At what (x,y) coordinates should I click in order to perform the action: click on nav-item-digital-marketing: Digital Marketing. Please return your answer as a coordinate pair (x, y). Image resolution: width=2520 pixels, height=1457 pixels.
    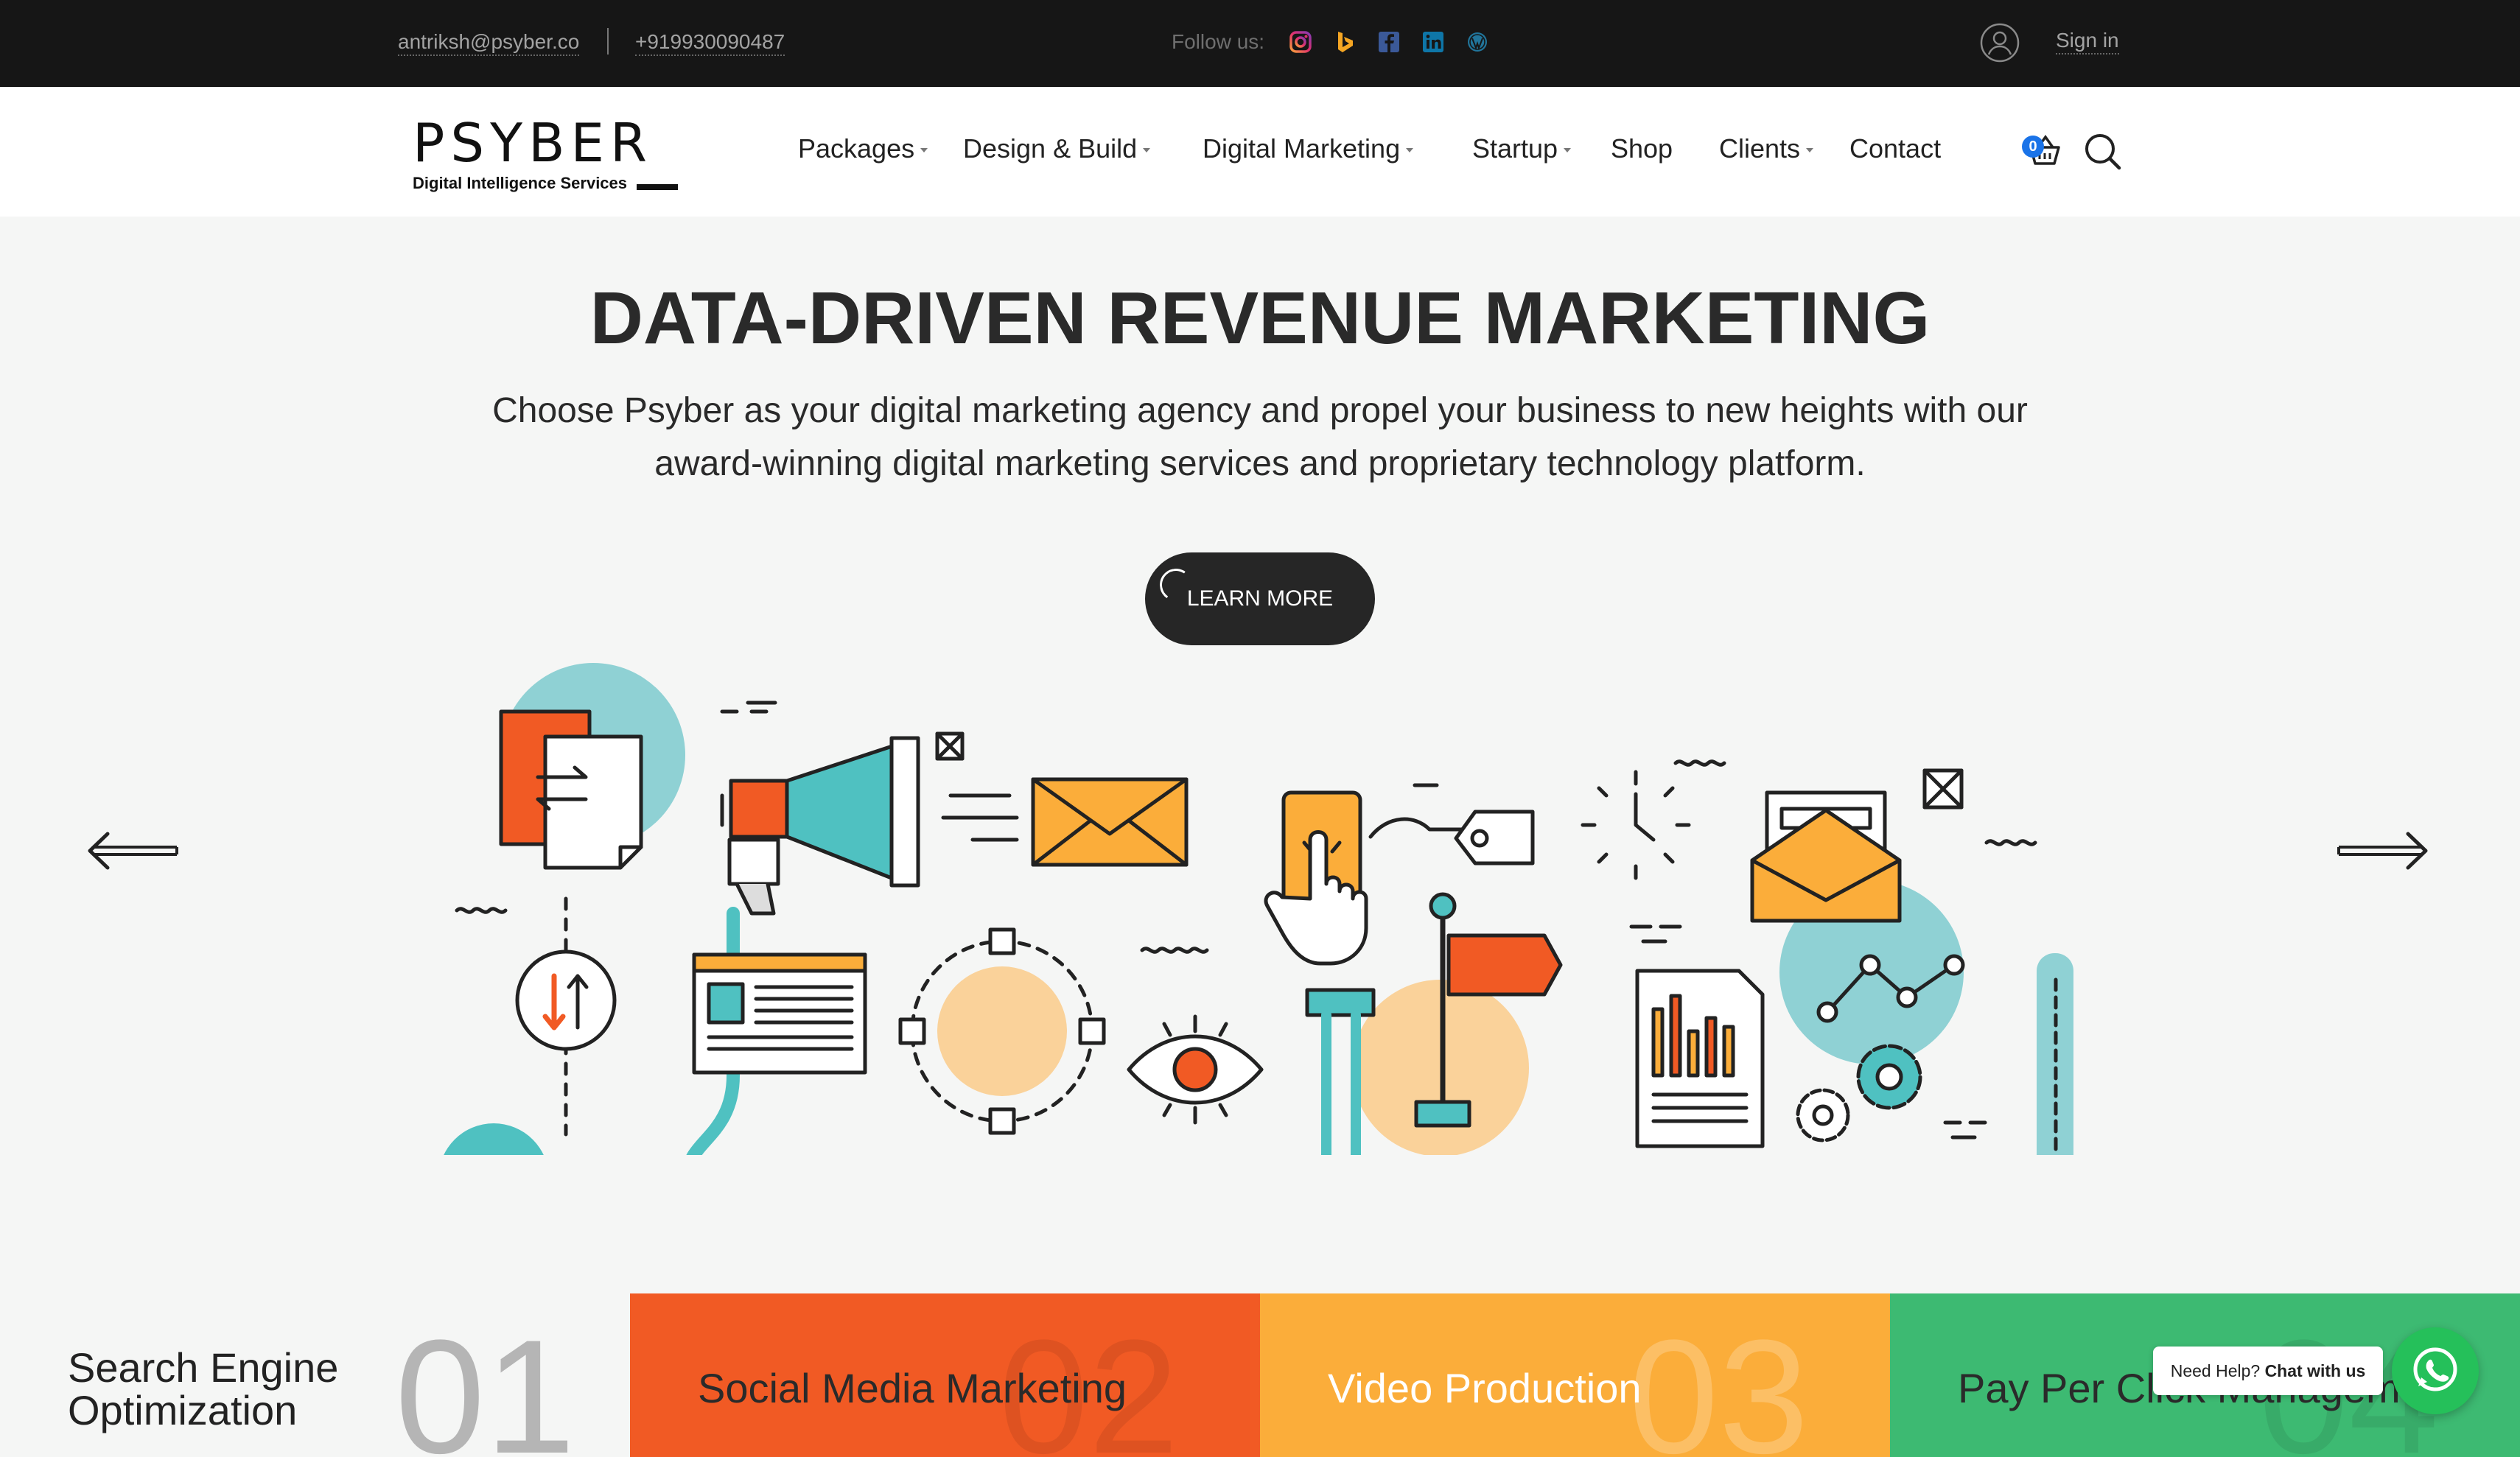
    Looking at the image, I should click on (1308, 149).